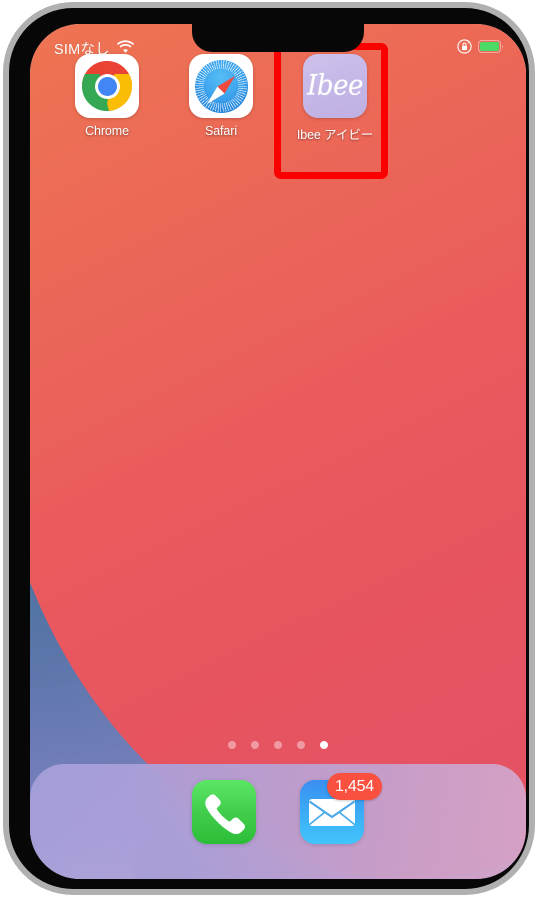 This screenshot has width=538, height=897. What do you see at coordinates (335, 135) in the screenshot?
I see `app-label-ibee: Ibee アイビー` at bounding box center [335, 135].